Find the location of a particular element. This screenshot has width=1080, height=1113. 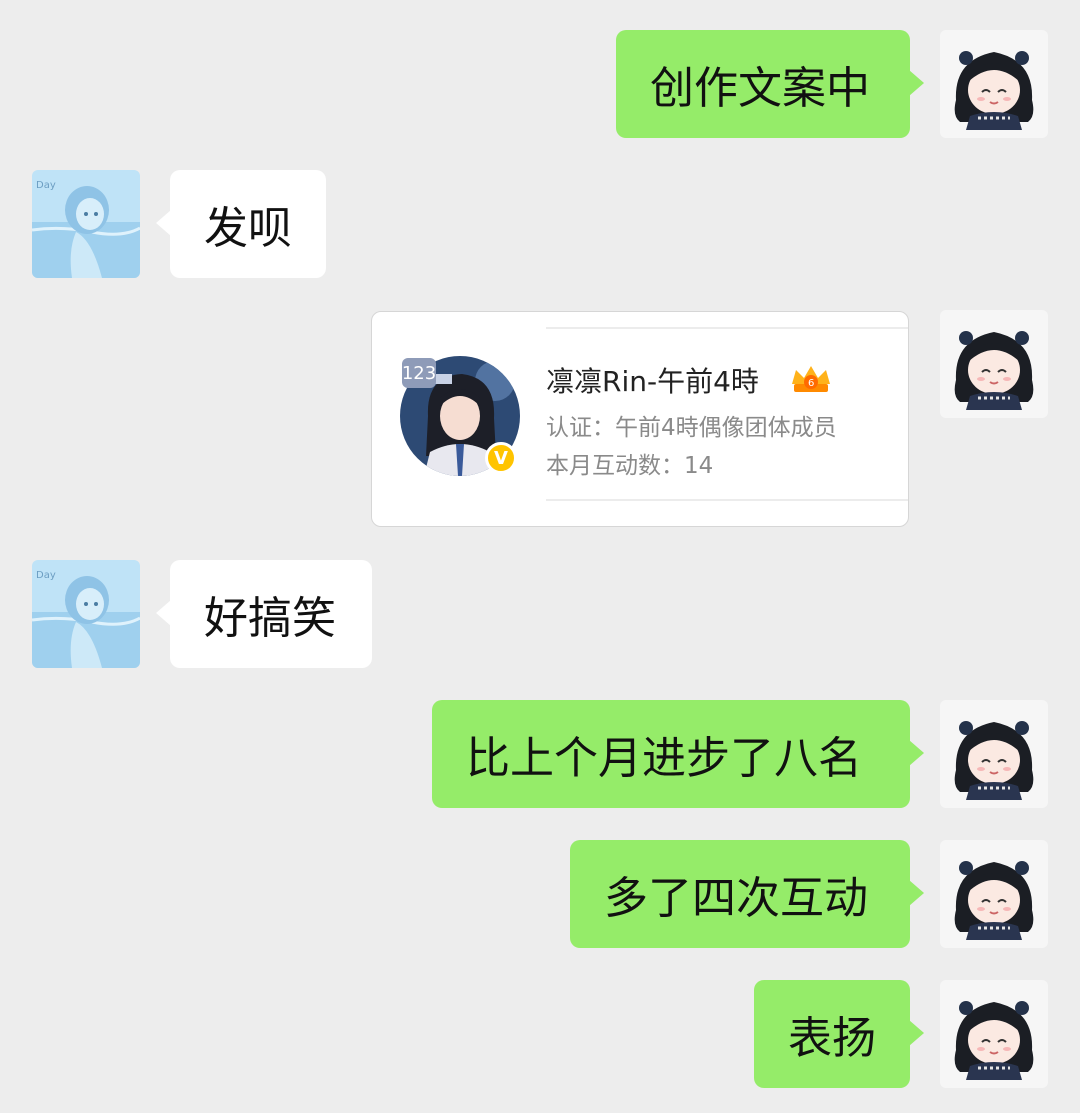

message-bubble-outgoing: 创作文案中 is located at coordinates (770, 84).